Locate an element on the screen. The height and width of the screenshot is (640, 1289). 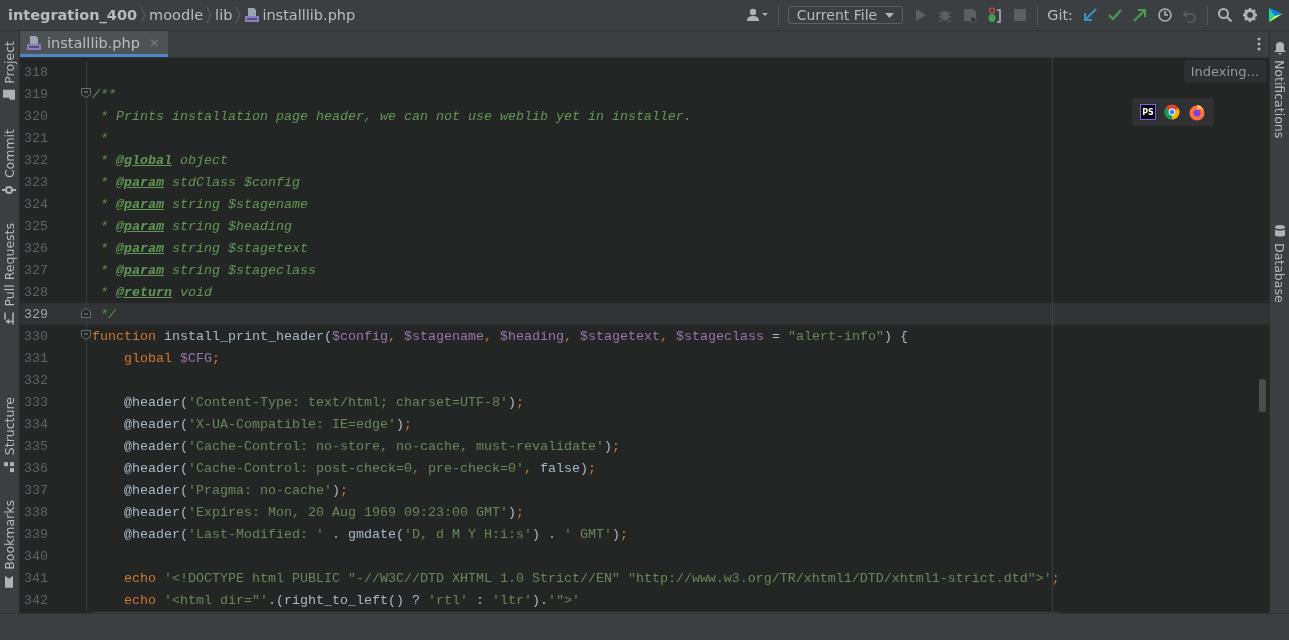
line-number: 332 is located at coordinates (35, 380).